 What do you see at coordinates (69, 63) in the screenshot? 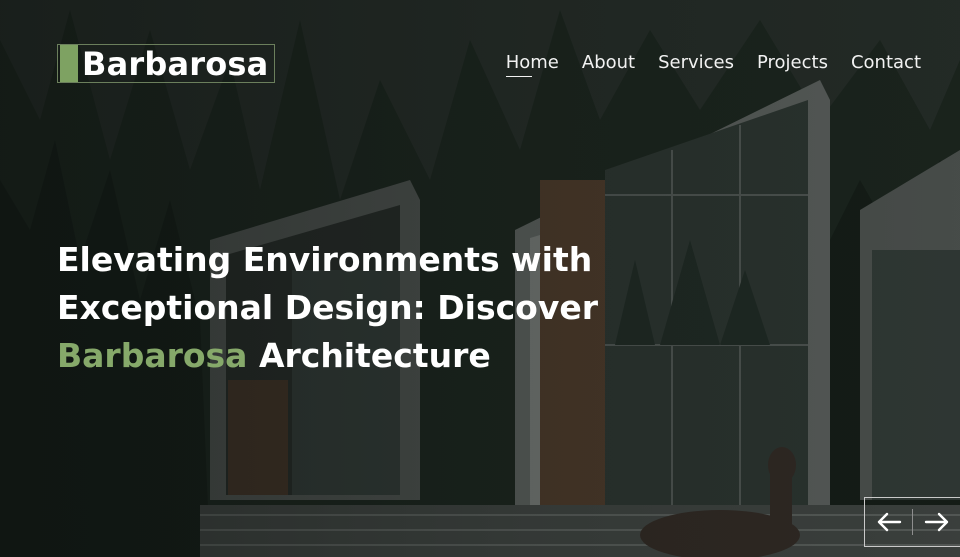
I see `logo-mark` at bounding box center [69, 63].